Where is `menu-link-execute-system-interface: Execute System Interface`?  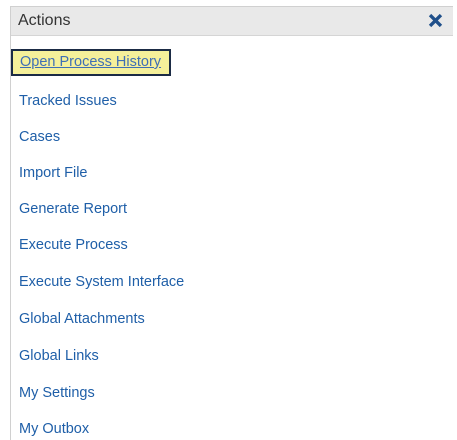
menu-link-execute-system-interface: Execute System Interface is located at coordinates (97, 282).